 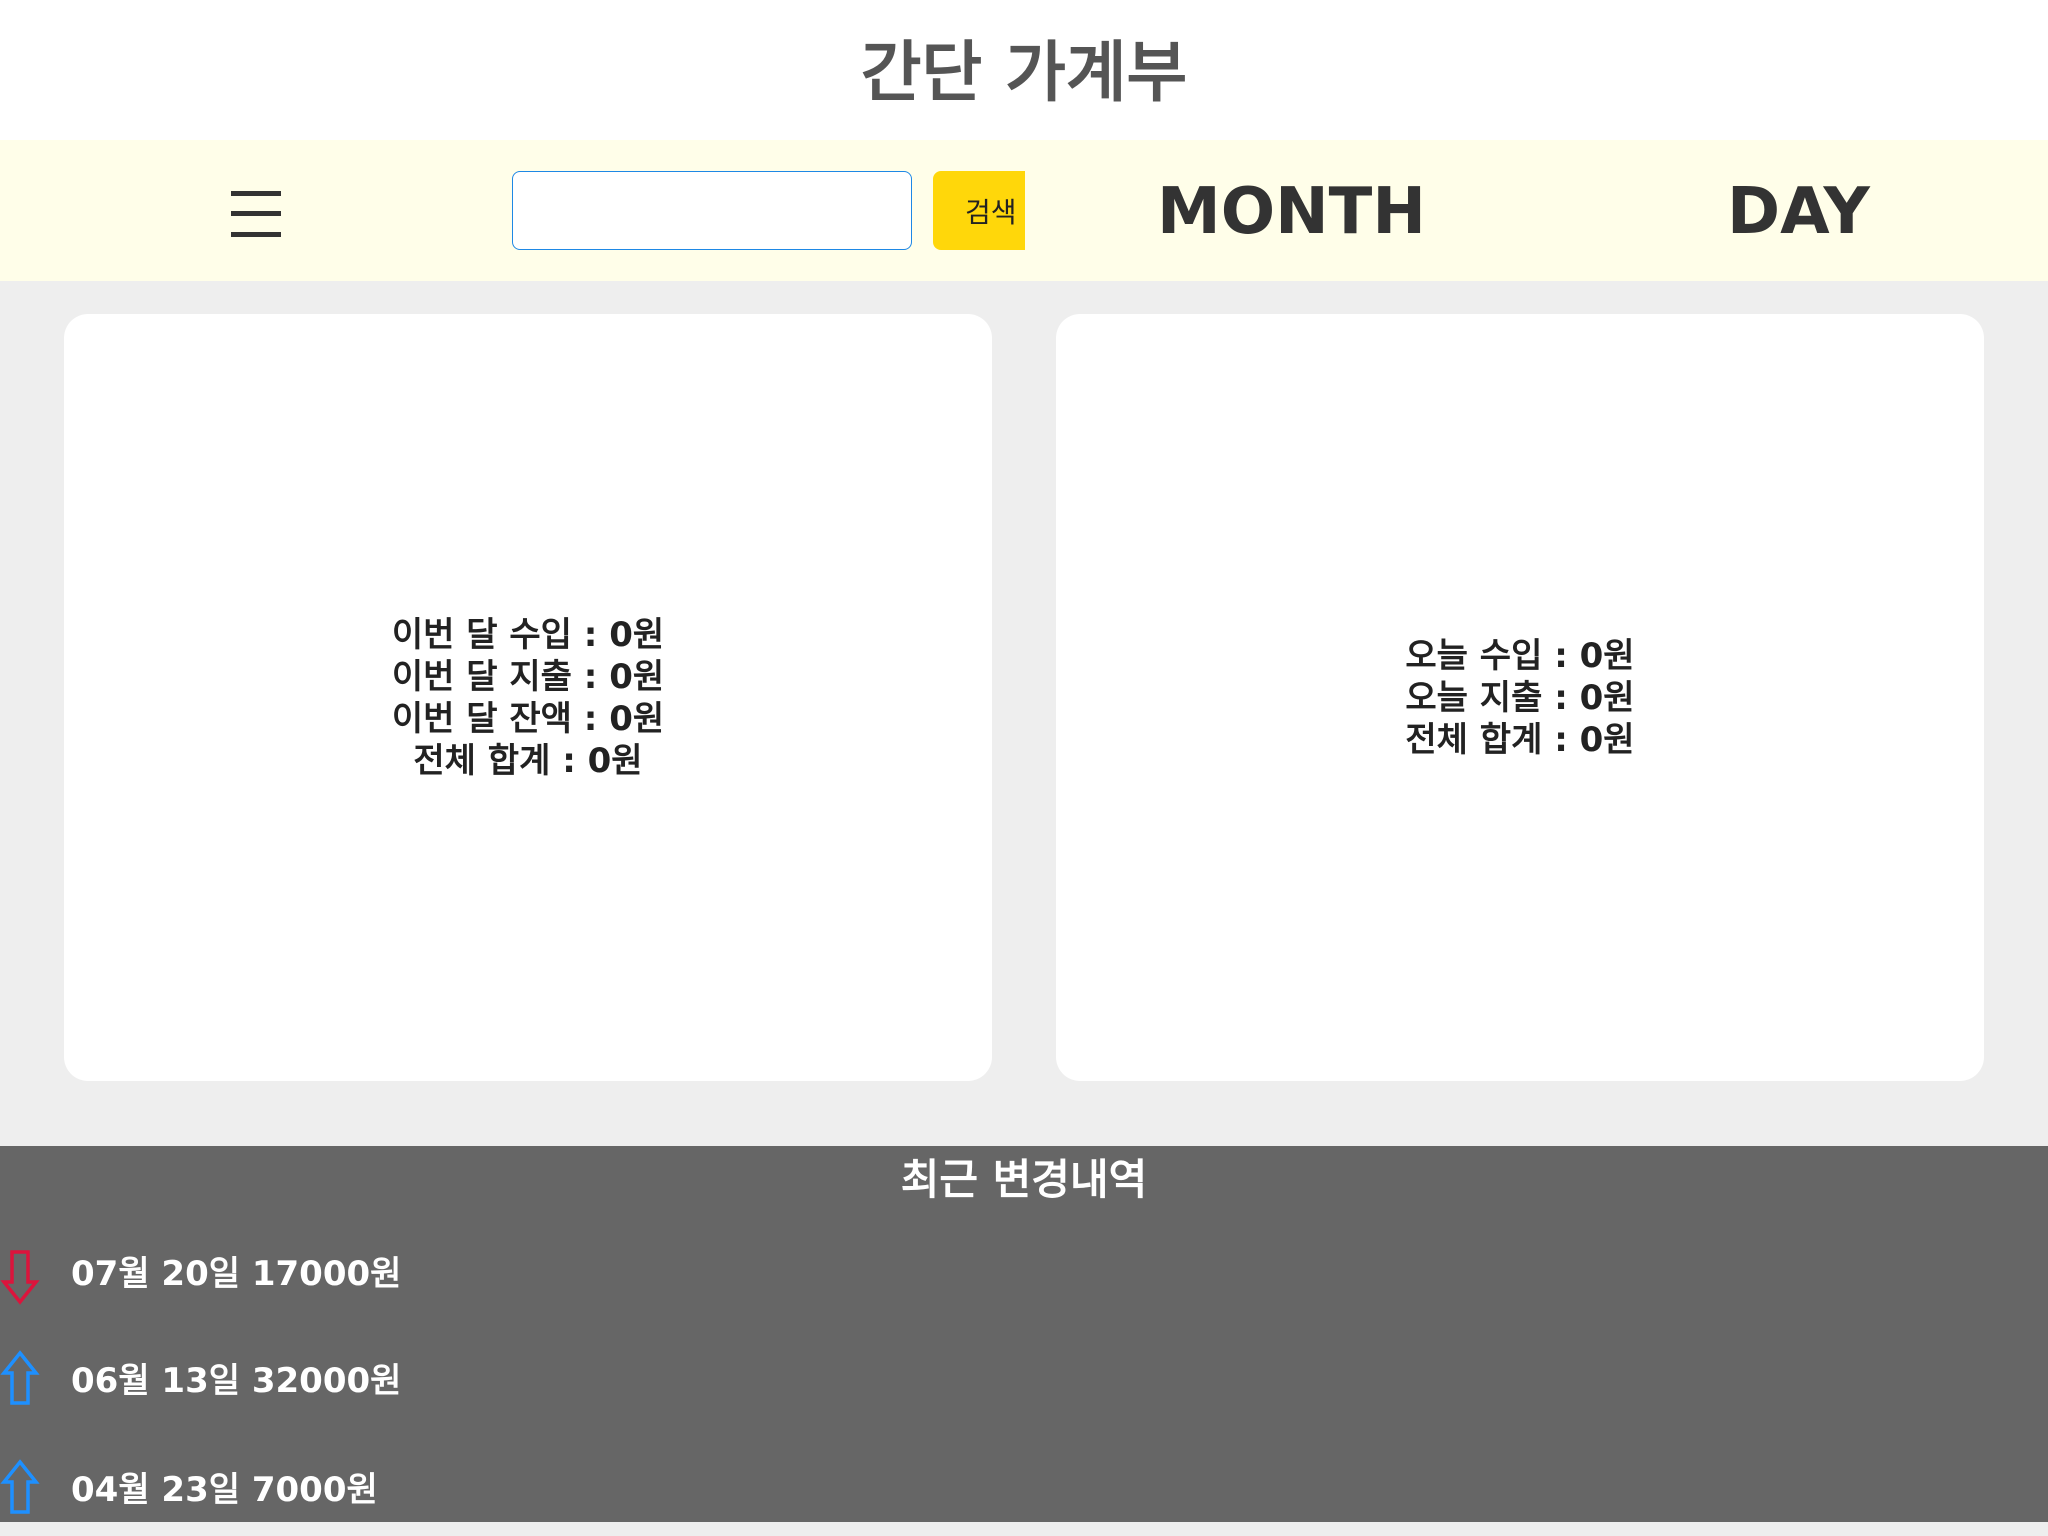 I want to click on month-expense: 이번 달 지출 : 0원, so click(x=528, y=677).